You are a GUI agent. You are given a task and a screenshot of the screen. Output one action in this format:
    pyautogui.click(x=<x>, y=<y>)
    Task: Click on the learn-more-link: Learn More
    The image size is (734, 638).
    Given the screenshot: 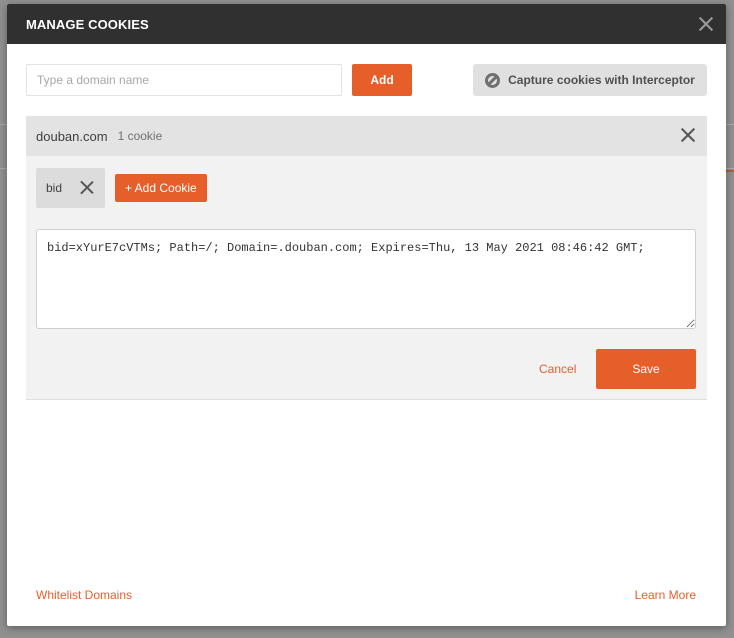 What is the action you would take?
    pyautogui.click(x=665, y=595)
    